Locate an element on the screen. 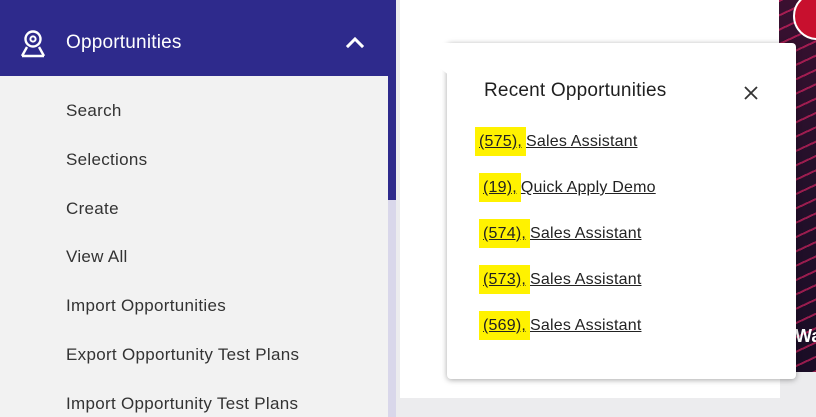 This screenshot has width=816, height=417. bottom-band is located at coordinates (608, 407).